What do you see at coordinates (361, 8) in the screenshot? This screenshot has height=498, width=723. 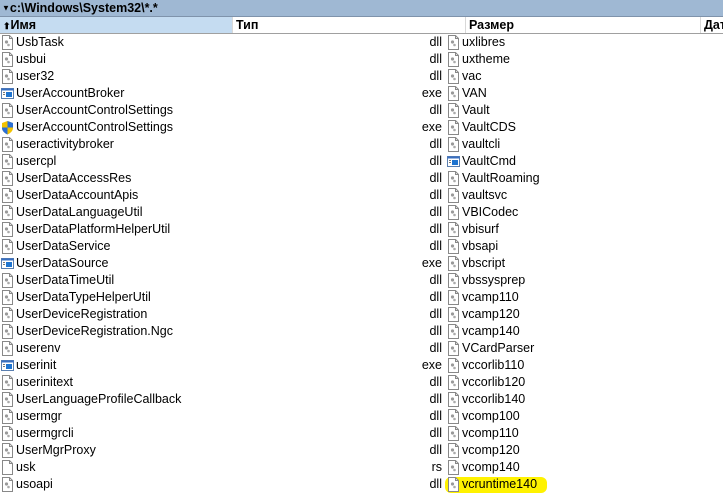 I see `path-bar: ▼c:\Windows\System32\*.*` at bounding box center [361, 8].